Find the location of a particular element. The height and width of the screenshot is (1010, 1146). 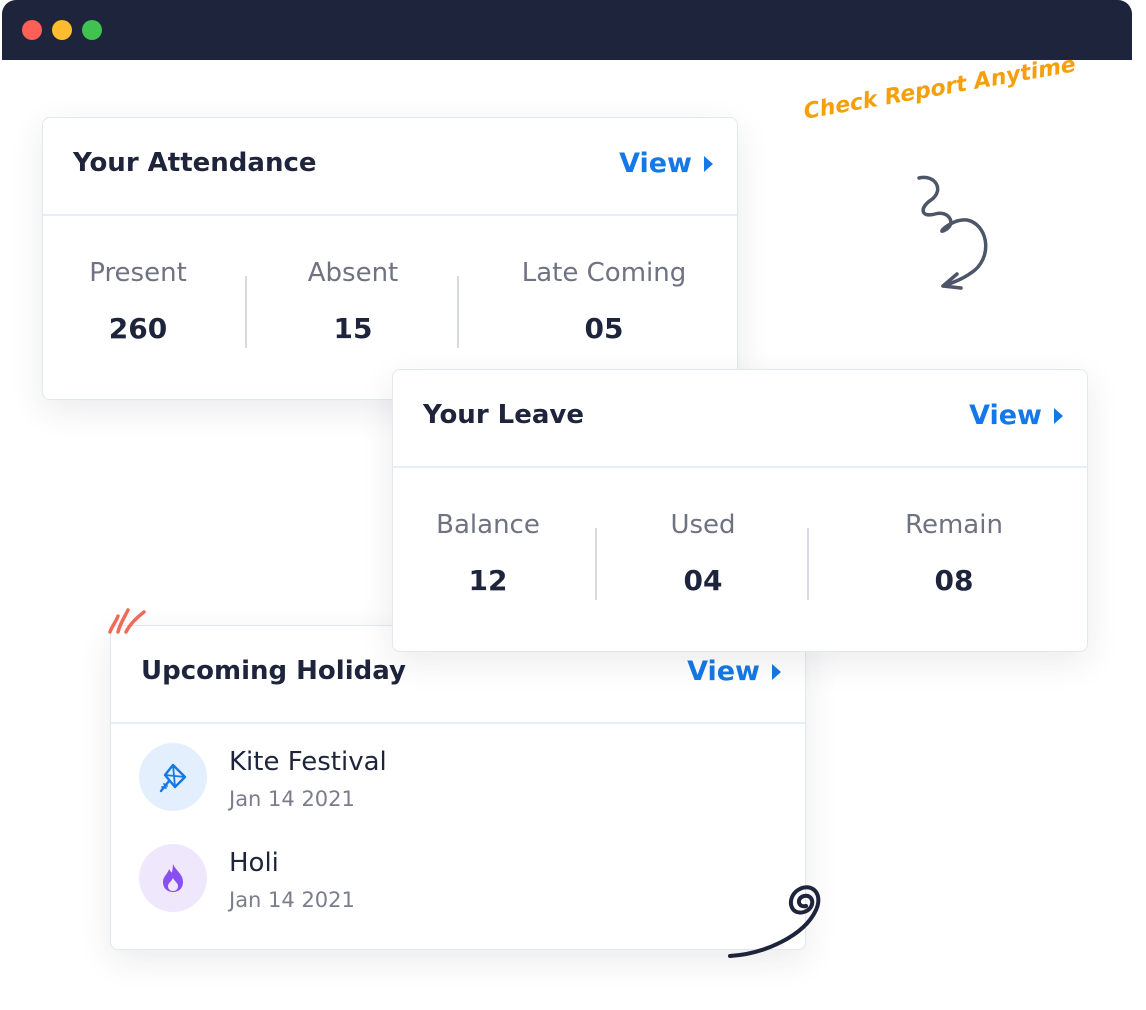

minimize-window-button is located at coordinates (62, 30).